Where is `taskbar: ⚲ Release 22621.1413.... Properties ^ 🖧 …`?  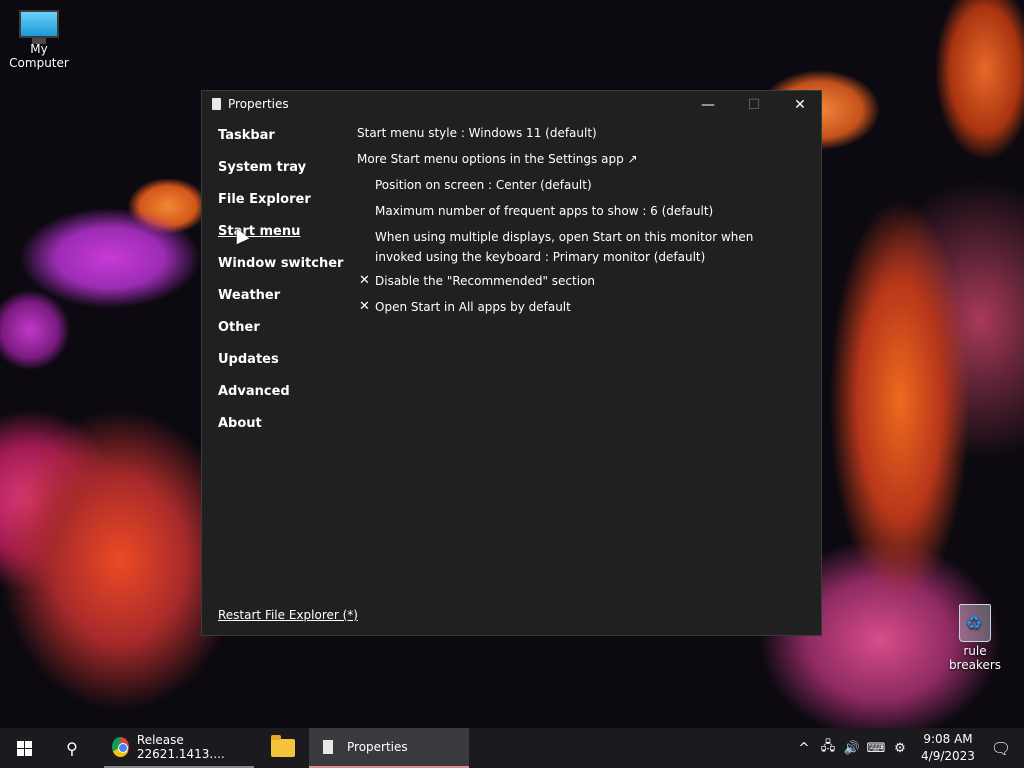
taskbar: ⚲ Release 22621.1413.... Properties ^ 🖧 … is located at coordinates (512, 748).